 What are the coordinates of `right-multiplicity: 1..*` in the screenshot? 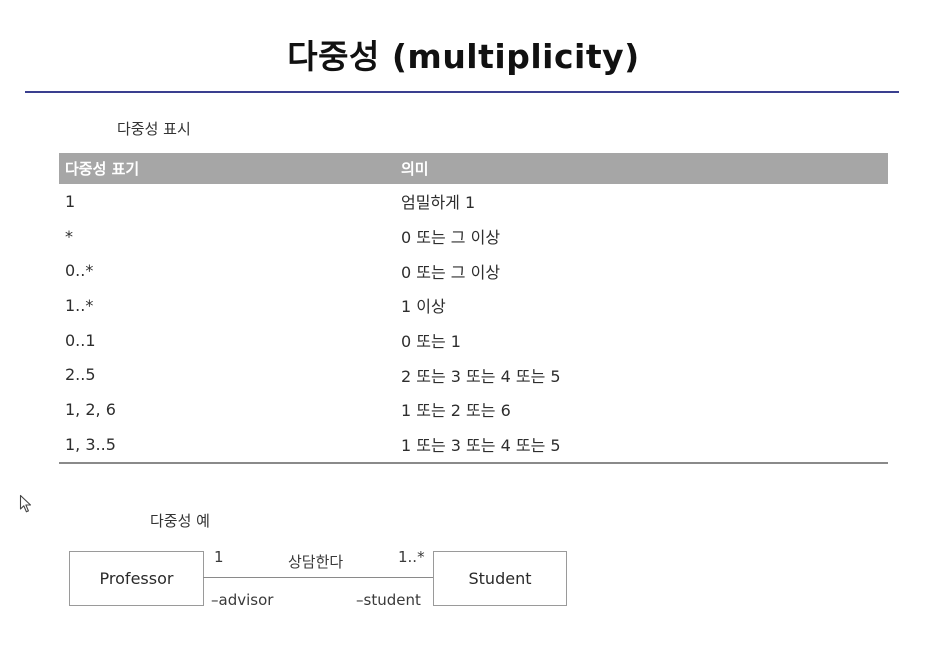 It's located at (411, 557).